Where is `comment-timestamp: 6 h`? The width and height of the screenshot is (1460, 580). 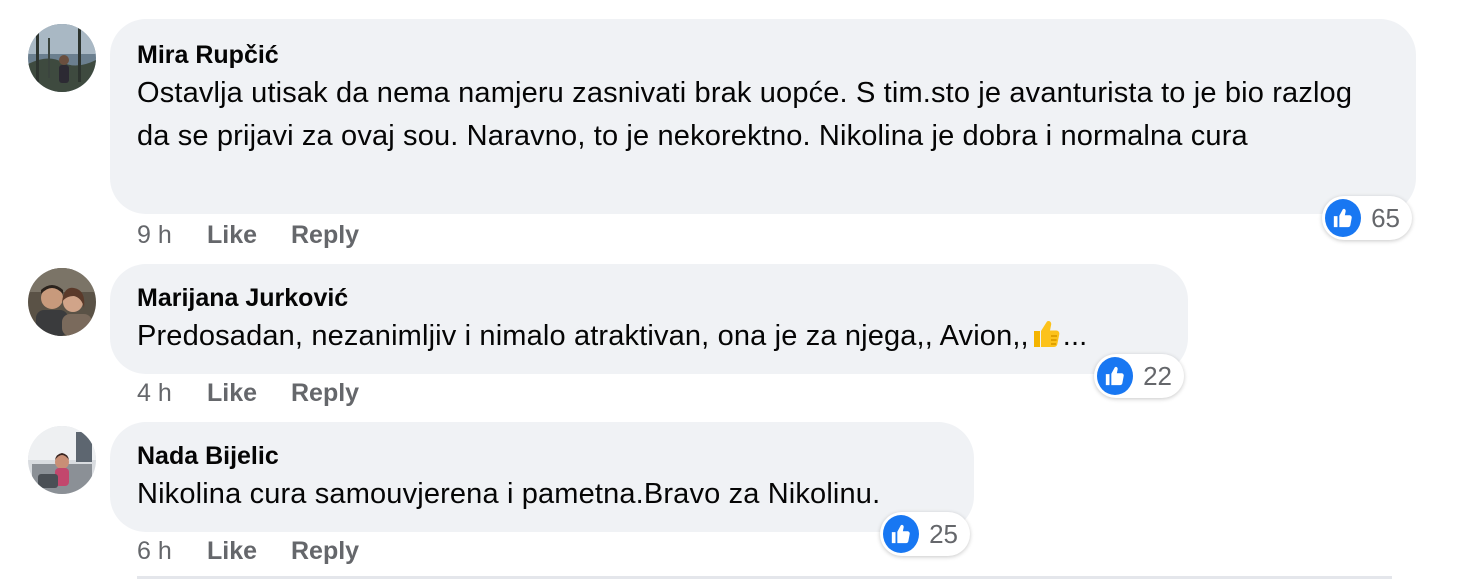 comment-timestamp: 6 h is located at coordinates (172, 551).